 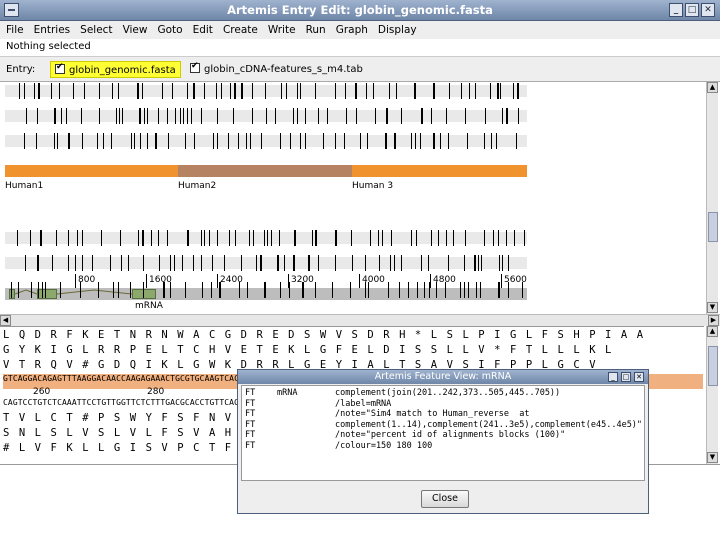 What do you see at coordinates (250, 414) in the screenshot?
I see `feature-key: FT` at bounding box center [250, 414].